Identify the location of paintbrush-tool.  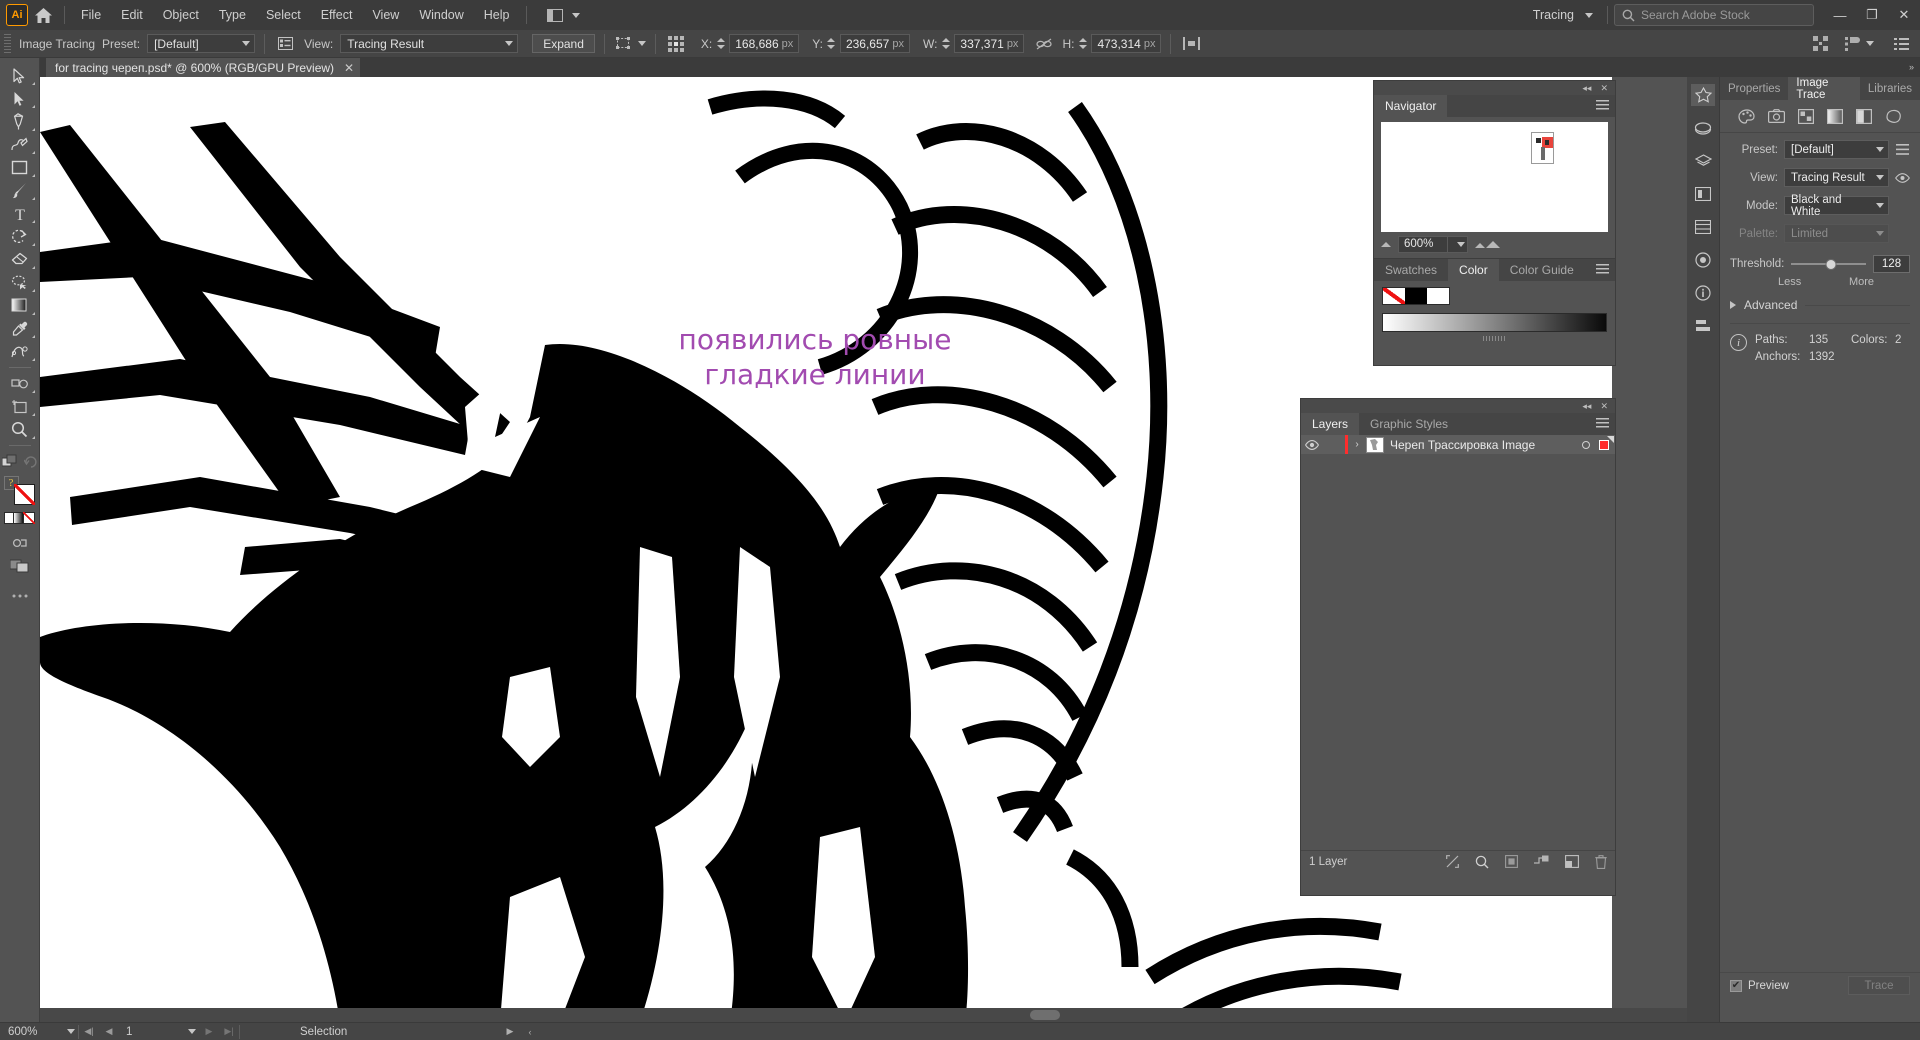
(20, 190).